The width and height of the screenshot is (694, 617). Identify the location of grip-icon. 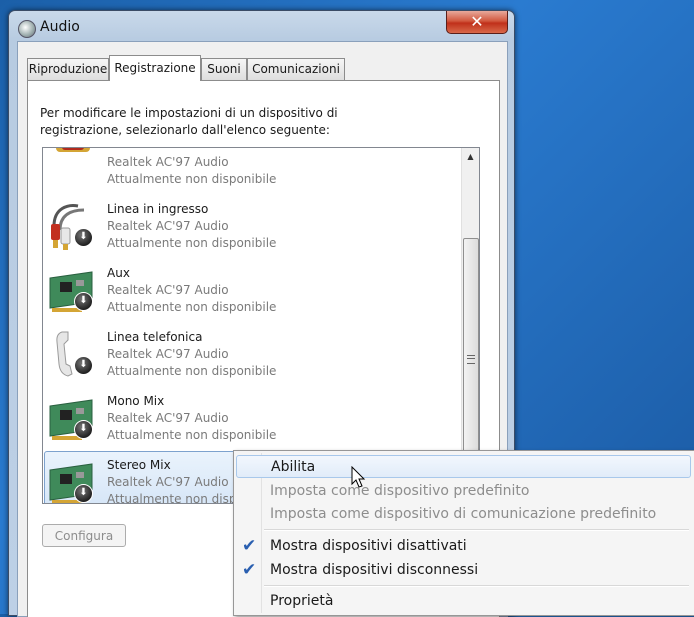
(471, 359).